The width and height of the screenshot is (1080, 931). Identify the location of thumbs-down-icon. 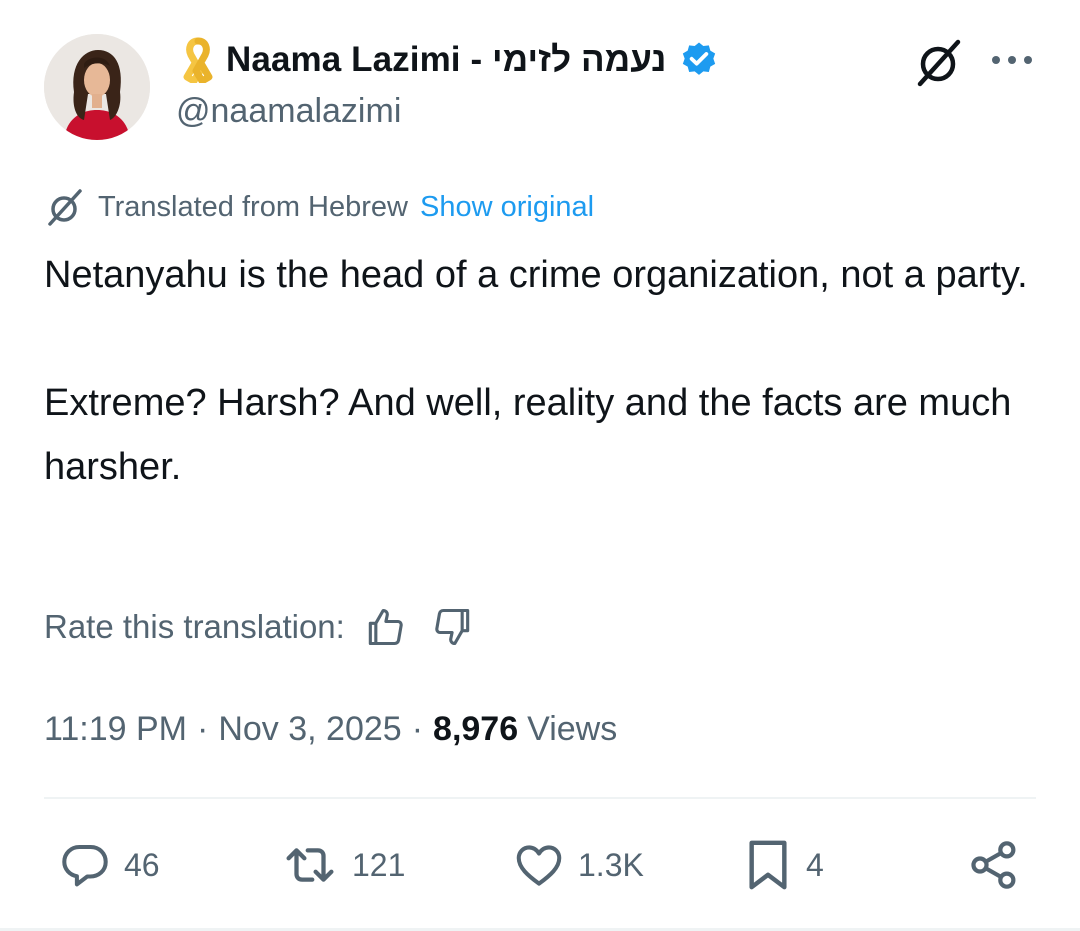
(453, 627).